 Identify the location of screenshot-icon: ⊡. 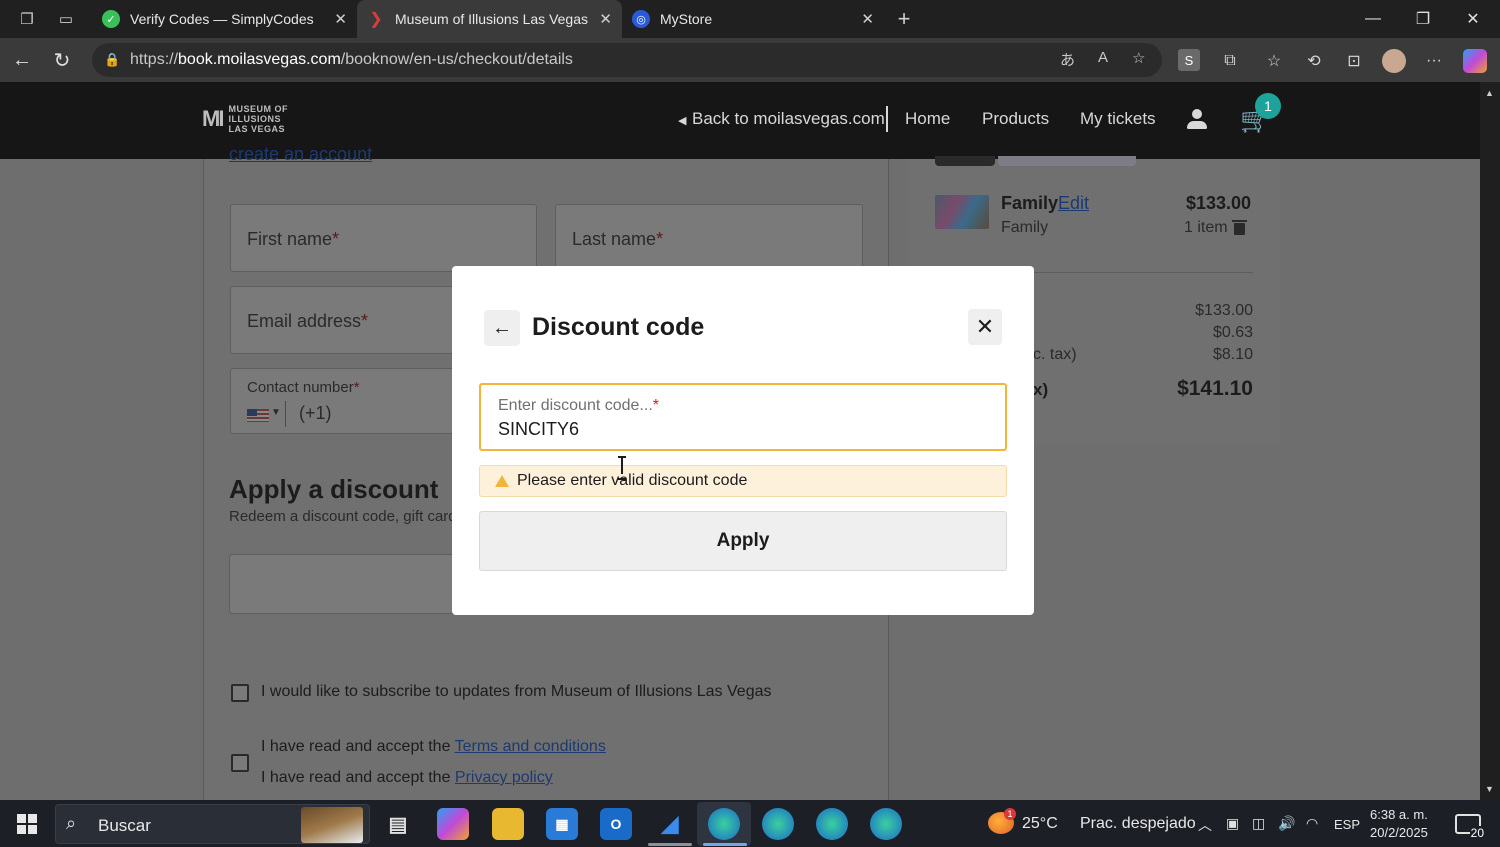
(1354, 61).